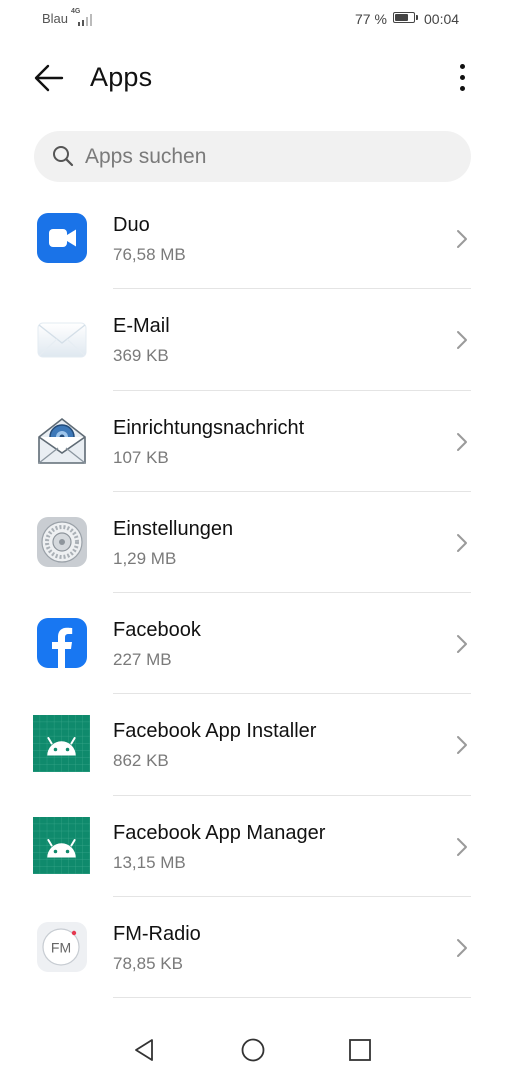  I want to click on list-item-facebook-app-installer: Facebook App Installer 862 KB, so click(252, 745).